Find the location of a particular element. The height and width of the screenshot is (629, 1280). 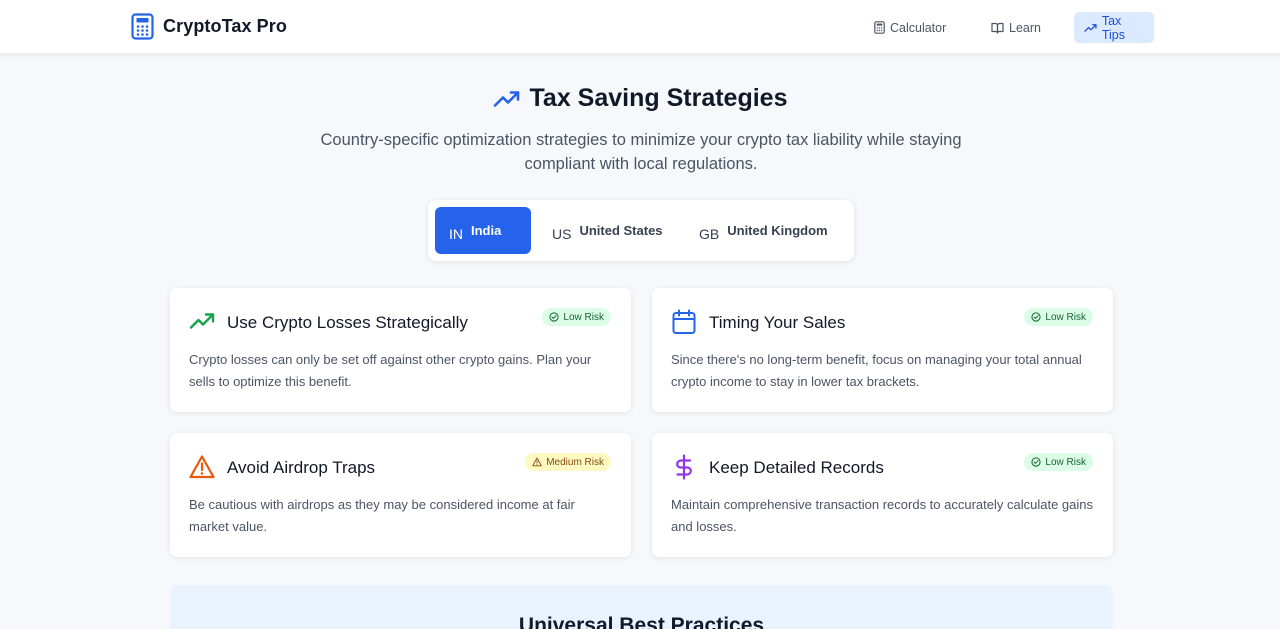

nav-learn: Learn is located at coordinates (1016, 27).